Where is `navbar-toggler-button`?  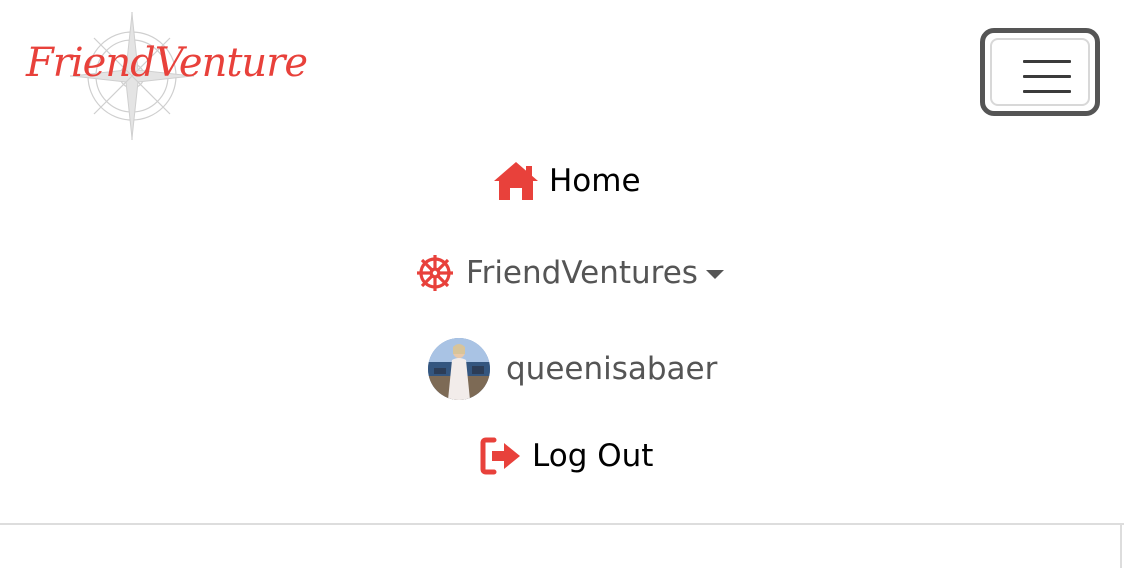 navbar-toggler-button is located at coordinates (1040, 72).